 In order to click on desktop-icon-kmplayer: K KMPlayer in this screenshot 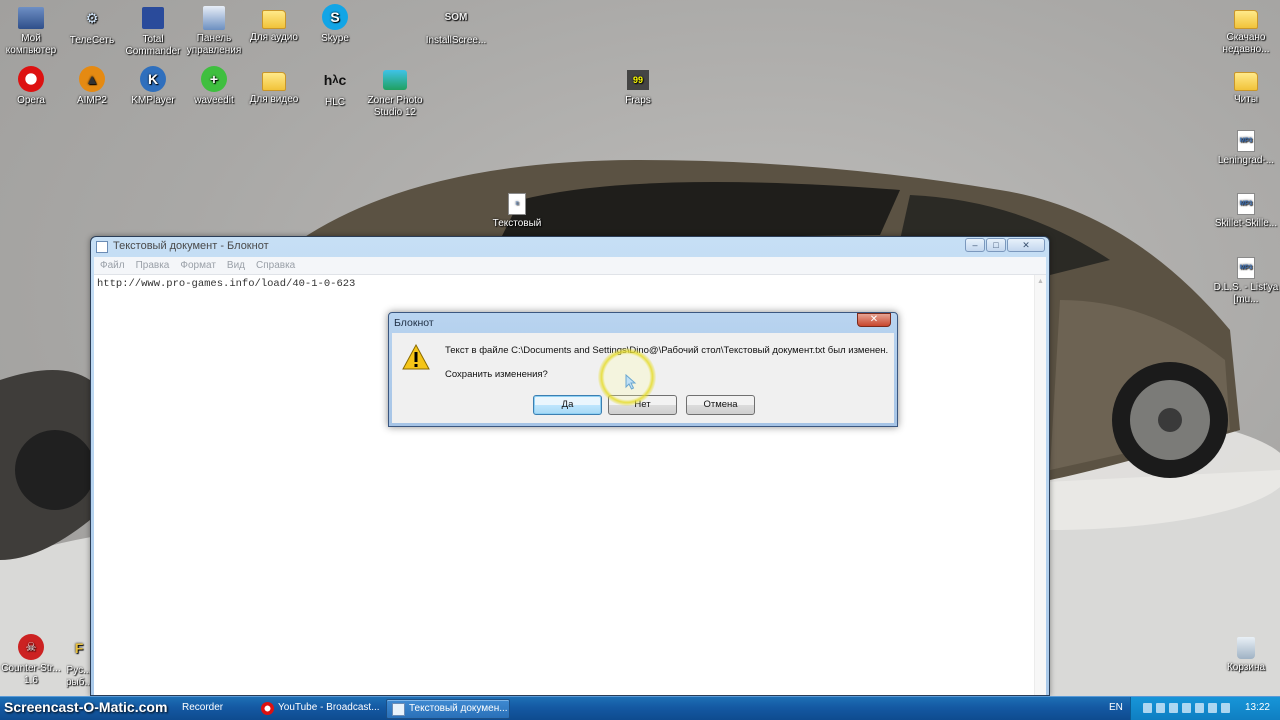, I will do `click(153, 86)`.